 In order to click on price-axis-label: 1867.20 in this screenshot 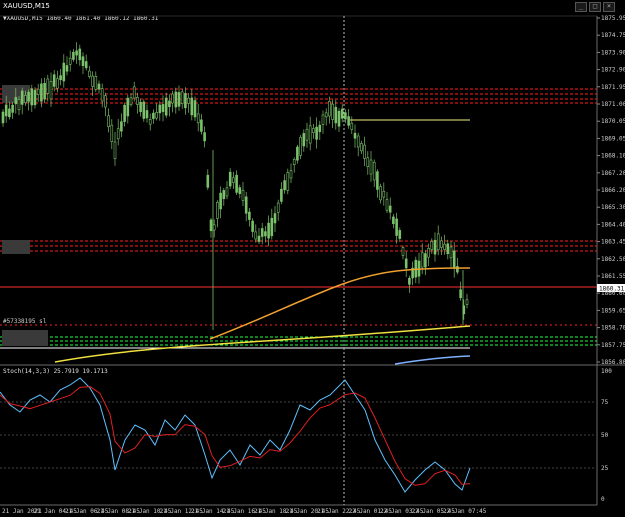, I will do `click(613, 173)`.